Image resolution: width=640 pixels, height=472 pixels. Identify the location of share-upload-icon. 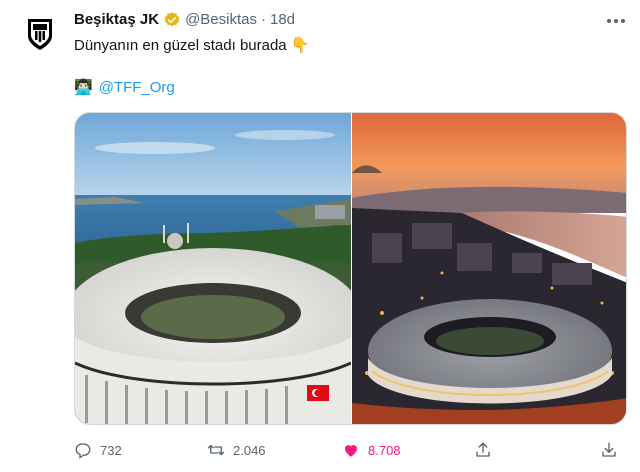
(483, 449).